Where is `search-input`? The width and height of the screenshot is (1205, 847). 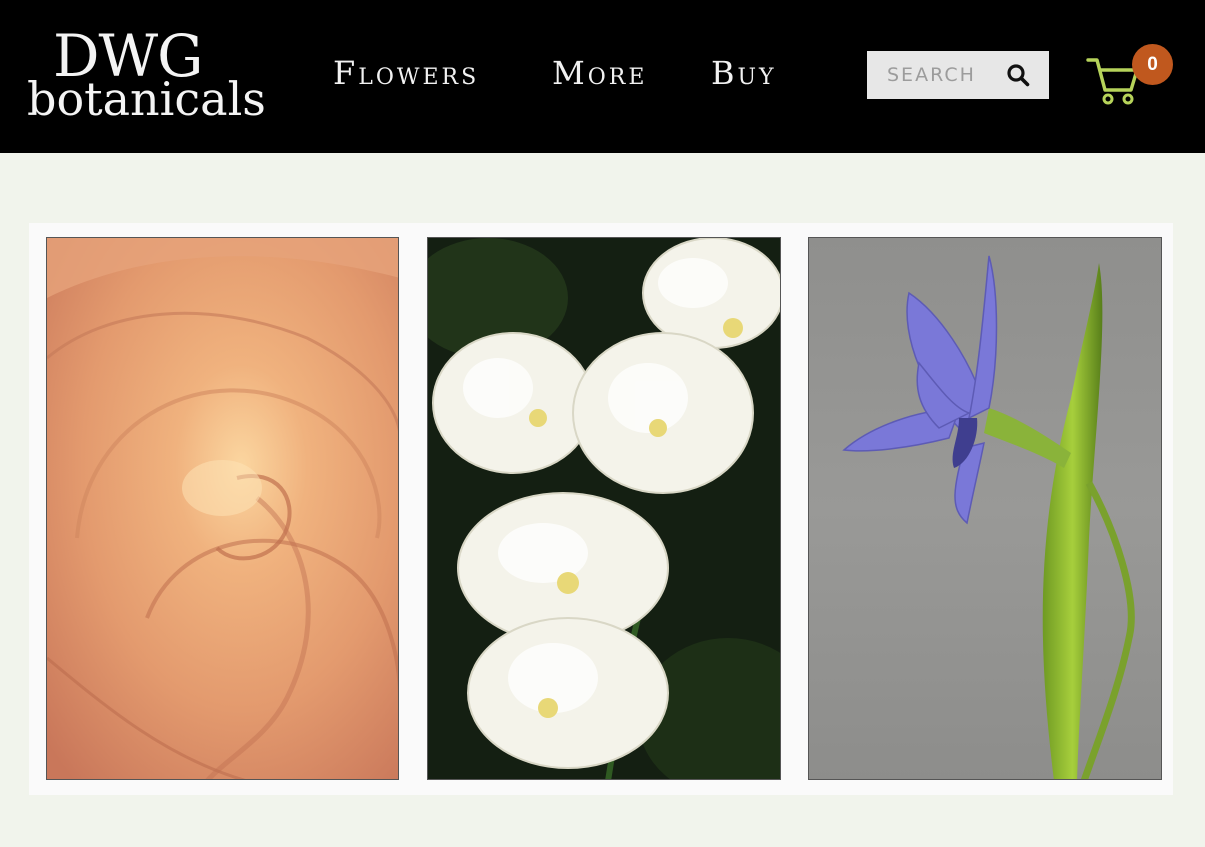
search-input is located at coordinates (937, 75).